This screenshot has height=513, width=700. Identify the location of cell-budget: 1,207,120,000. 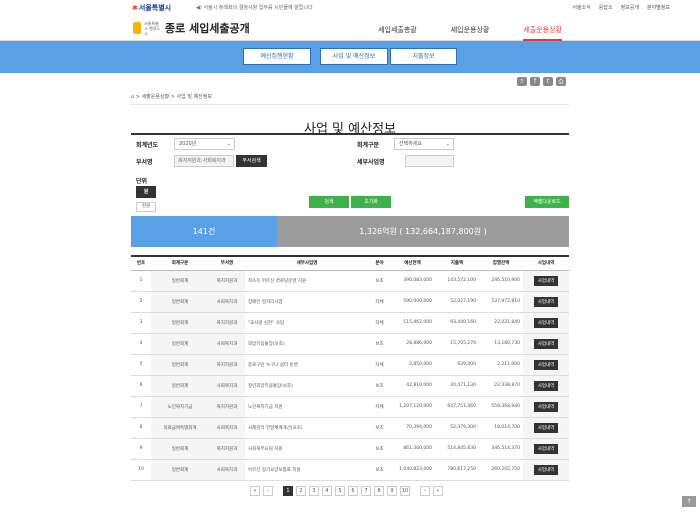
(412, 407).